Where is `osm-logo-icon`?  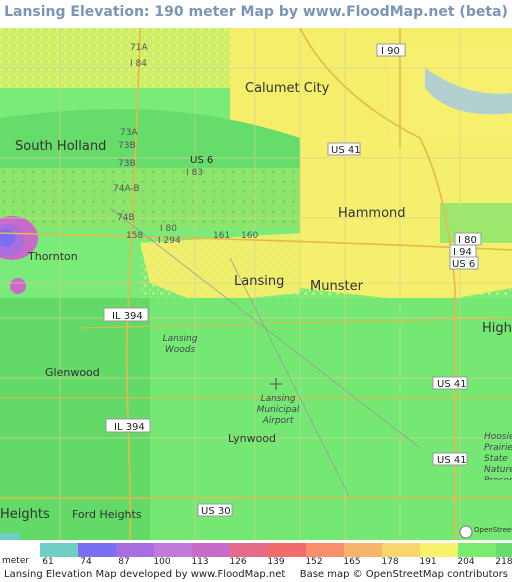
osm-logo-icon is located at coordinates (466, 532).